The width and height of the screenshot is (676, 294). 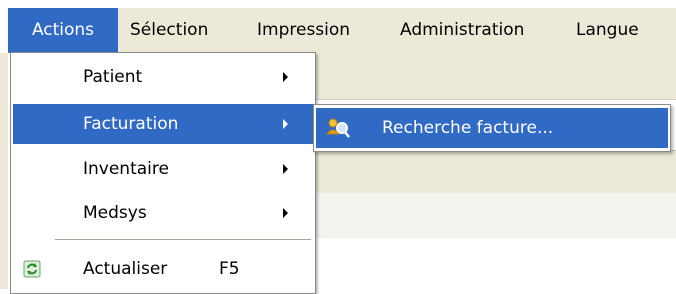 I want to click on menu-impression: Impression, so click(x=303, y=30).